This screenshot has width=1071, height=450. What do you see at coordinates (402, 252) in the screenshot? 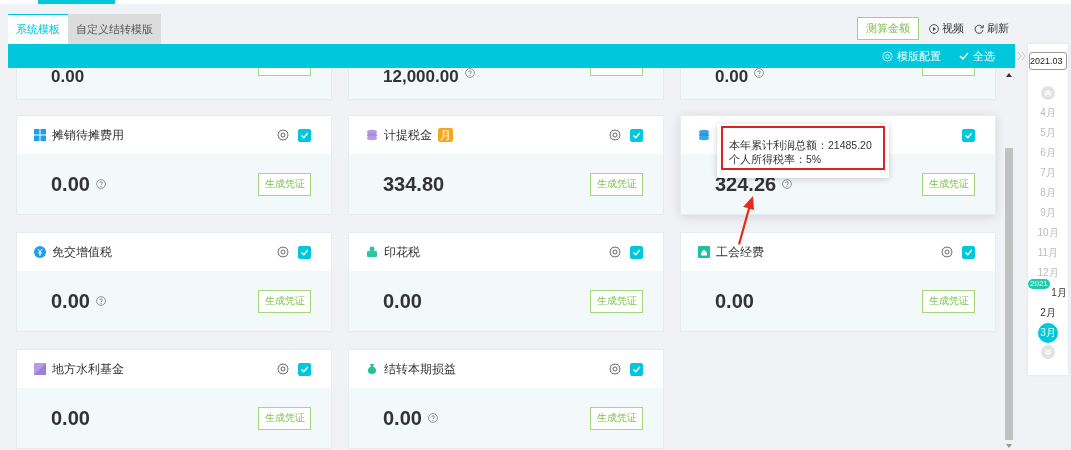
I see `card-title: 印花税` at bounding box center [402, 252].